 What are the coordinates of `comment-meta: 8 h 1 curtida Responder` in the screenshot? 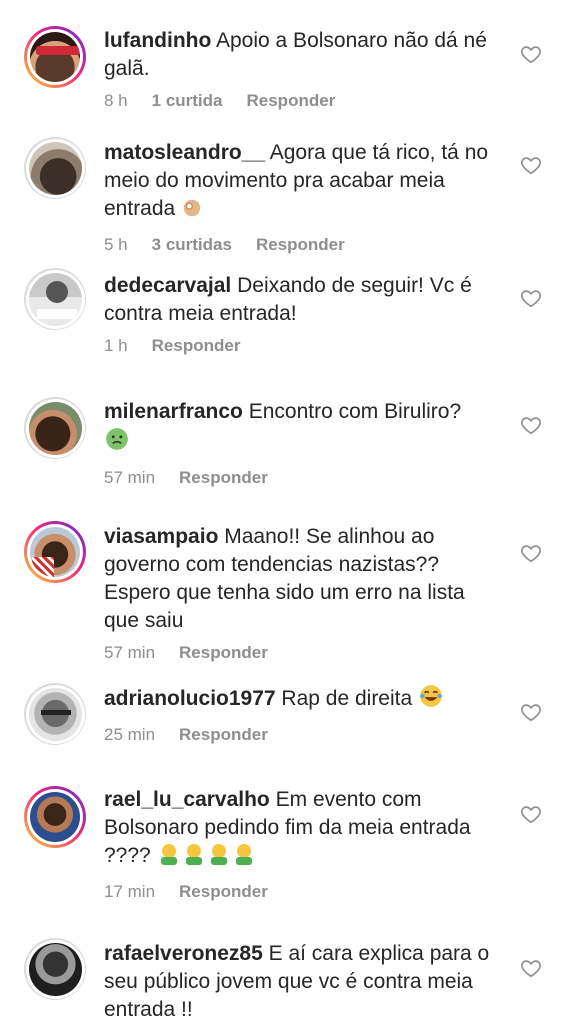 It's located at (304, 101).